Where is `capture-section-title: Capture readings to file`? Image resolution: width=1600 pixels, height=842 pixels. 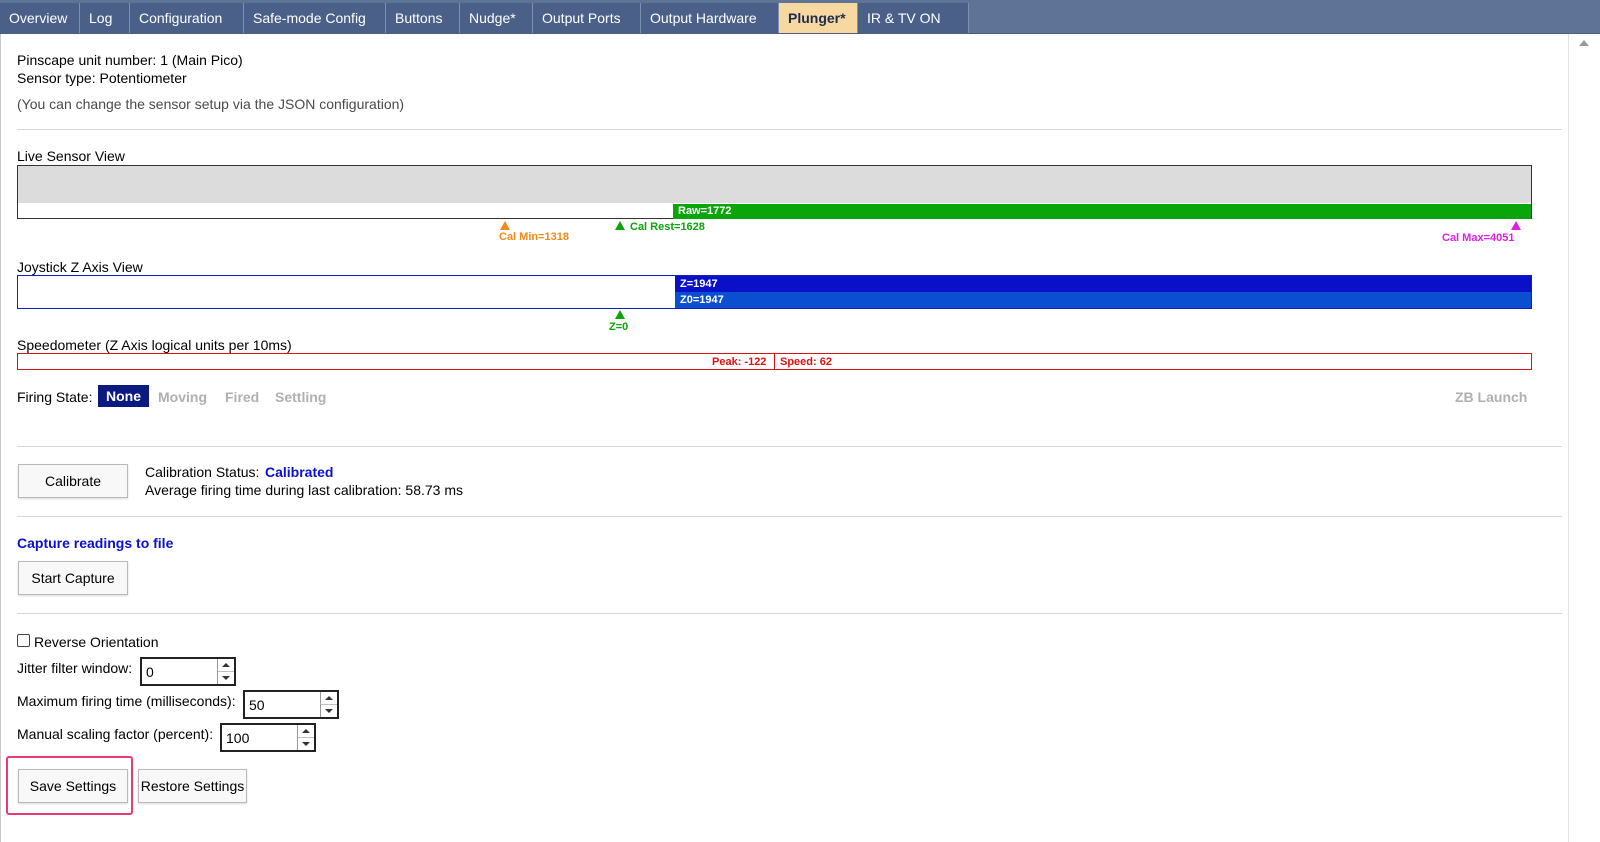
capture-section-title: Capture readings to file is located at coordinates (95, 543).